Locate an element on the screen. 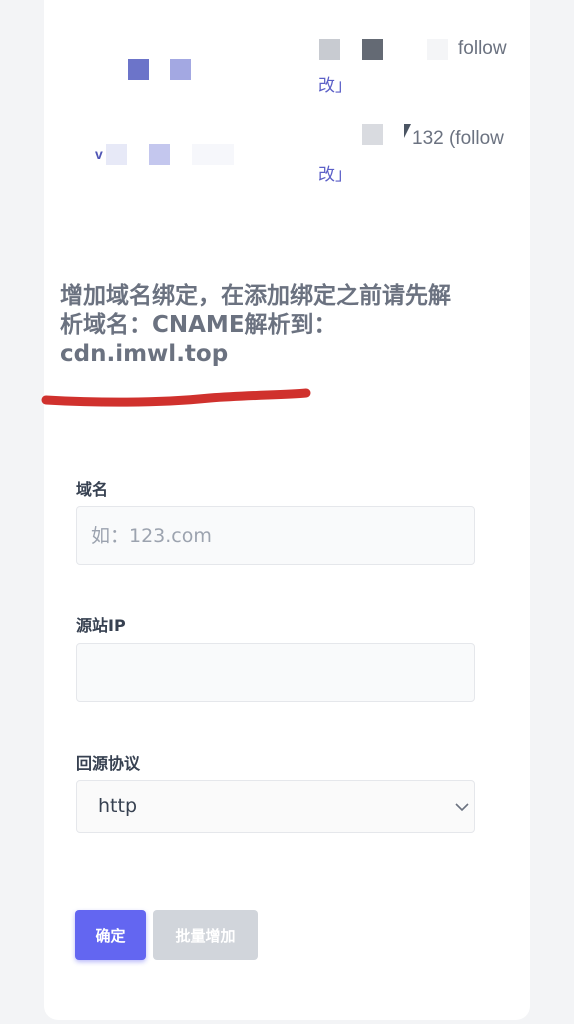  protocol-select: http is located at coordinates (275, 806).